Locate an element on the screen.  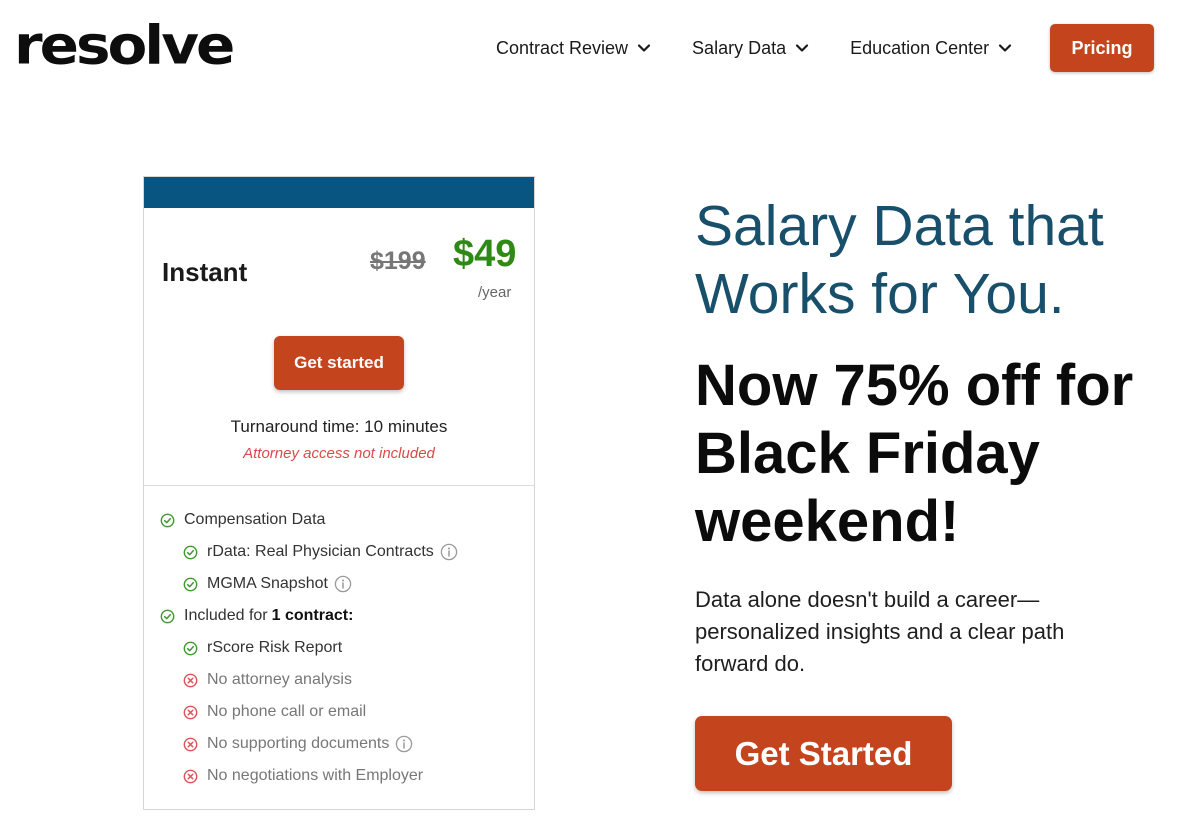
hero-get-started-button: Get Started is located at coordinates (823, 753).